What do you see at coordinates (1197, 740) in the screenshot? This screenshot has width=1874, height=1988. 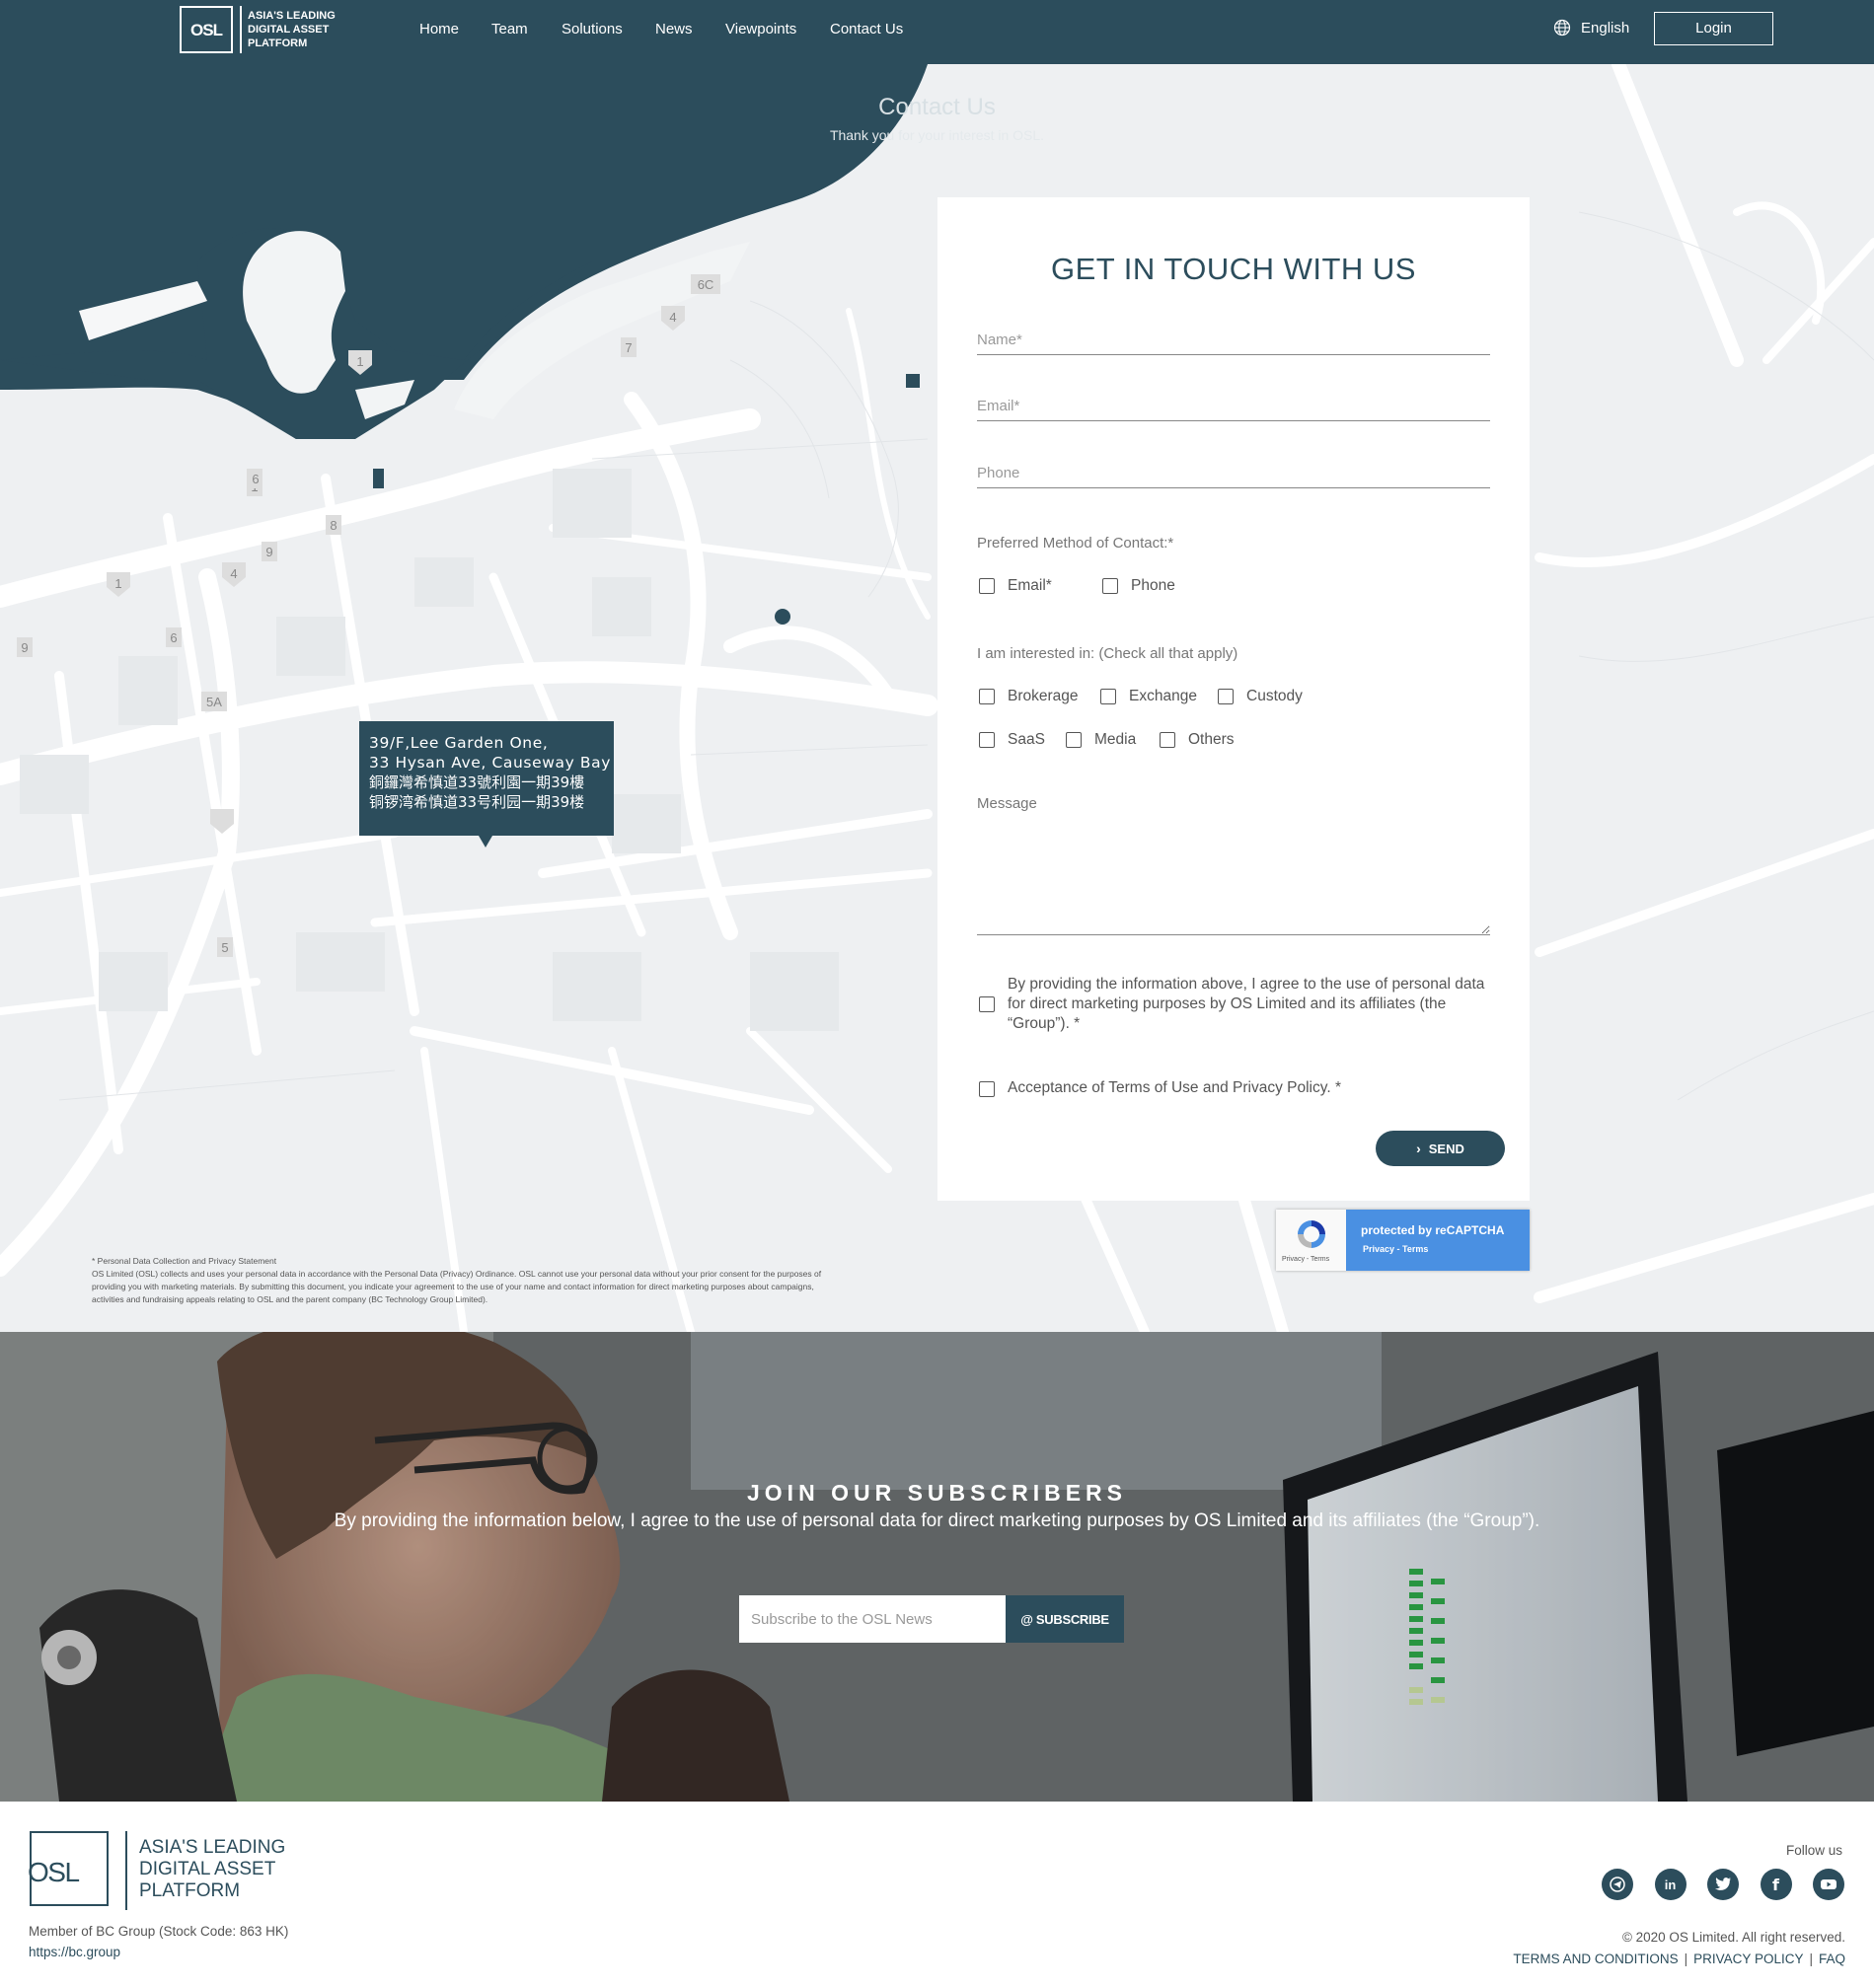 I see `interest-others-checkbox: Others` at bounding box center [1197, 740].